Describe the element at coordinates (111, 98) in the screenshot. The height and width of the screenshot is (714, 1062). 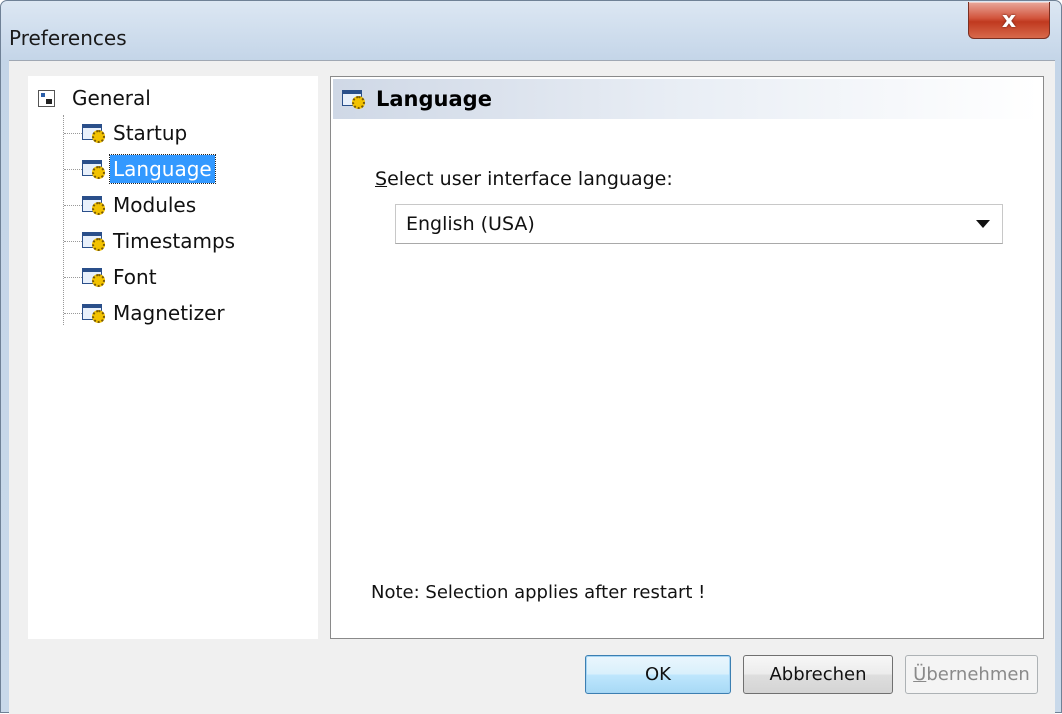
I see `tree-item-label: General` at that location.